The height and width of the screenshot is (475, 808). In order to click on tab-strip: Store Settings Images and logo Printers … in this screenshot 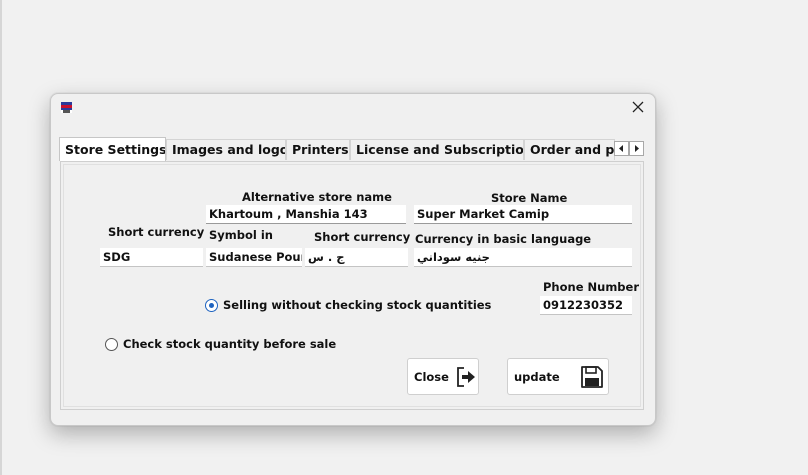, I will do `click(352, 149)`.